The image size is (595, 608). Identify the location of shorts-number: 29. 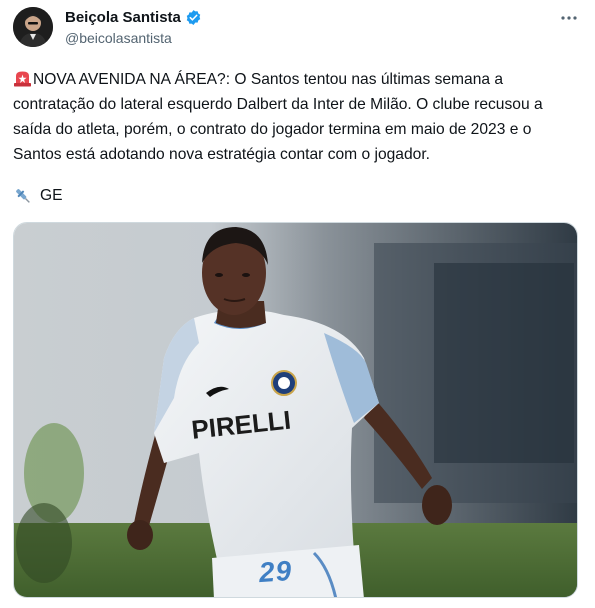
(275, 571).